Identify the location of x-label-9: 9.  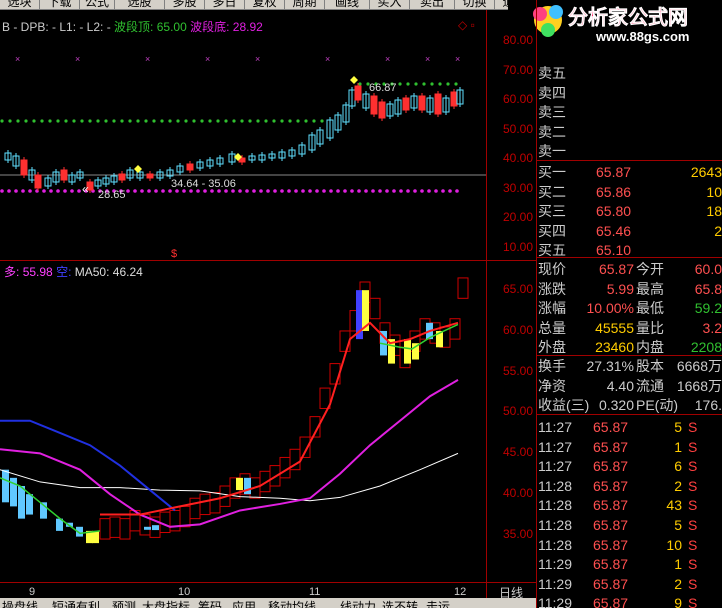
(32, 592).